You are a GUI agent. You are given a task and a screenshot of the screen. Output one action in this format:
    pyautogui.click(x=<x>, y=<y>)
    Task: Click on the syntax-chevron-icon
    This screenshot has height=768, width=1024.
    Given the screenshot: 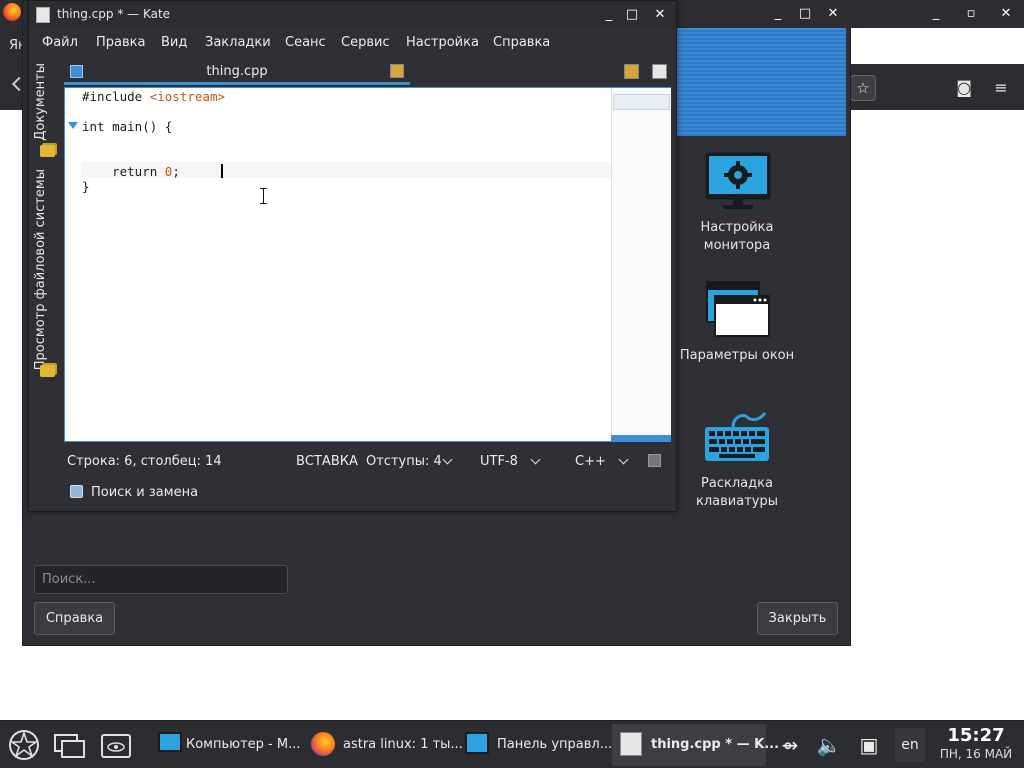 What is the action you would take?
    pyautogui.click(x=623, y=459)
    